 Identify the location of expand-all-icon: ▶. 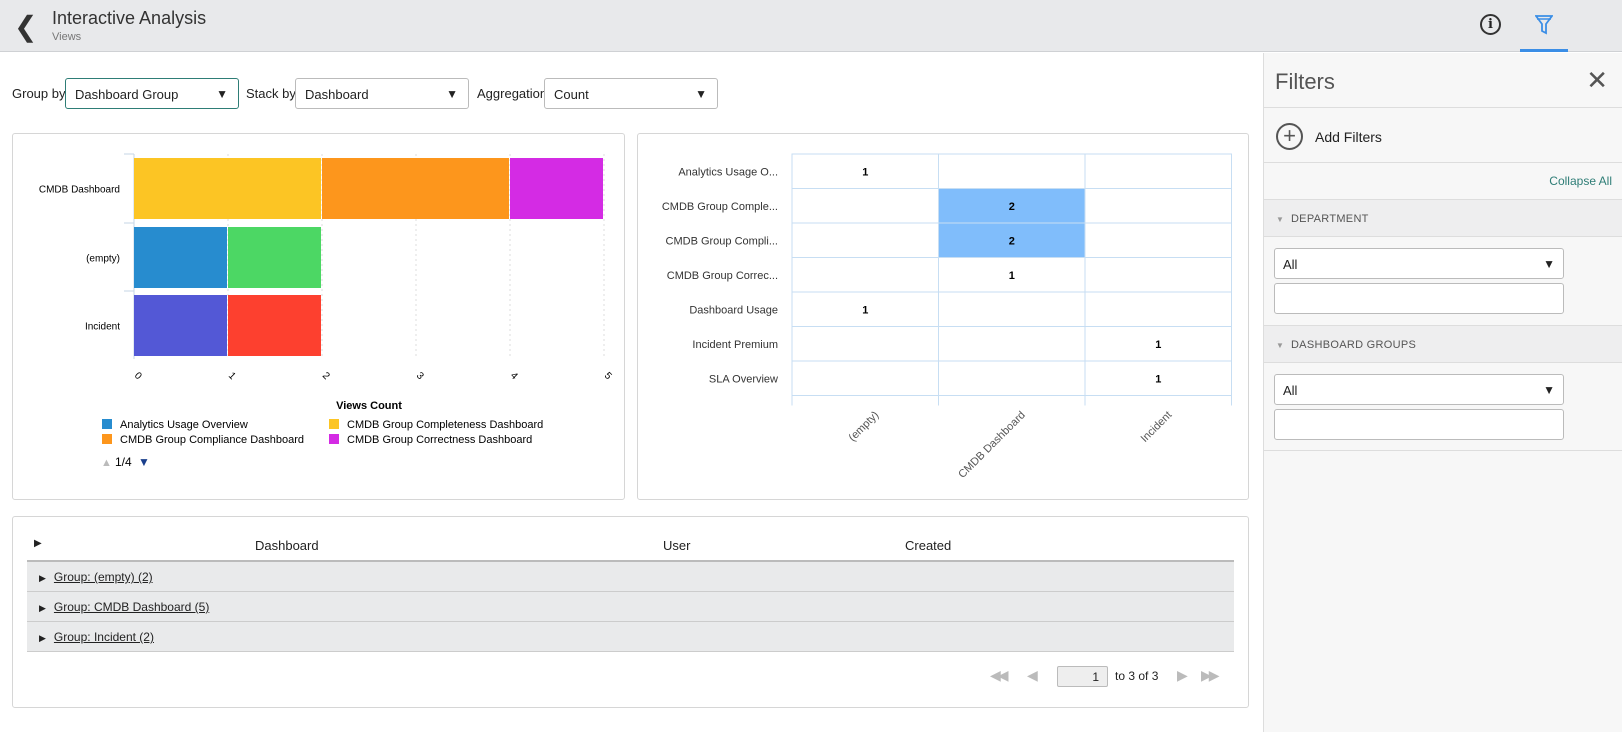
(38, 543).